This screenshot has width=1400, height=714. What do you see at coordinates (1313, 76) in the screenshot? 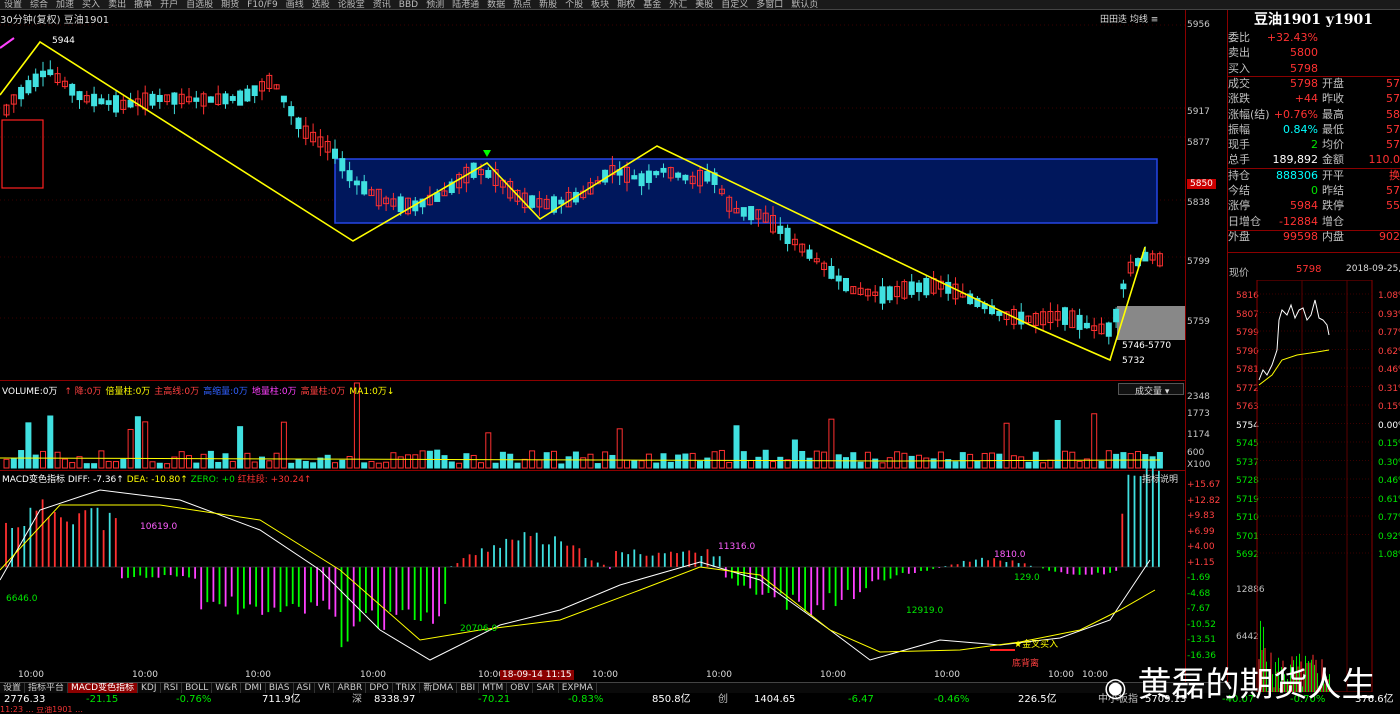
I see `quote-section-divider` at bounding box center [1313, 76].